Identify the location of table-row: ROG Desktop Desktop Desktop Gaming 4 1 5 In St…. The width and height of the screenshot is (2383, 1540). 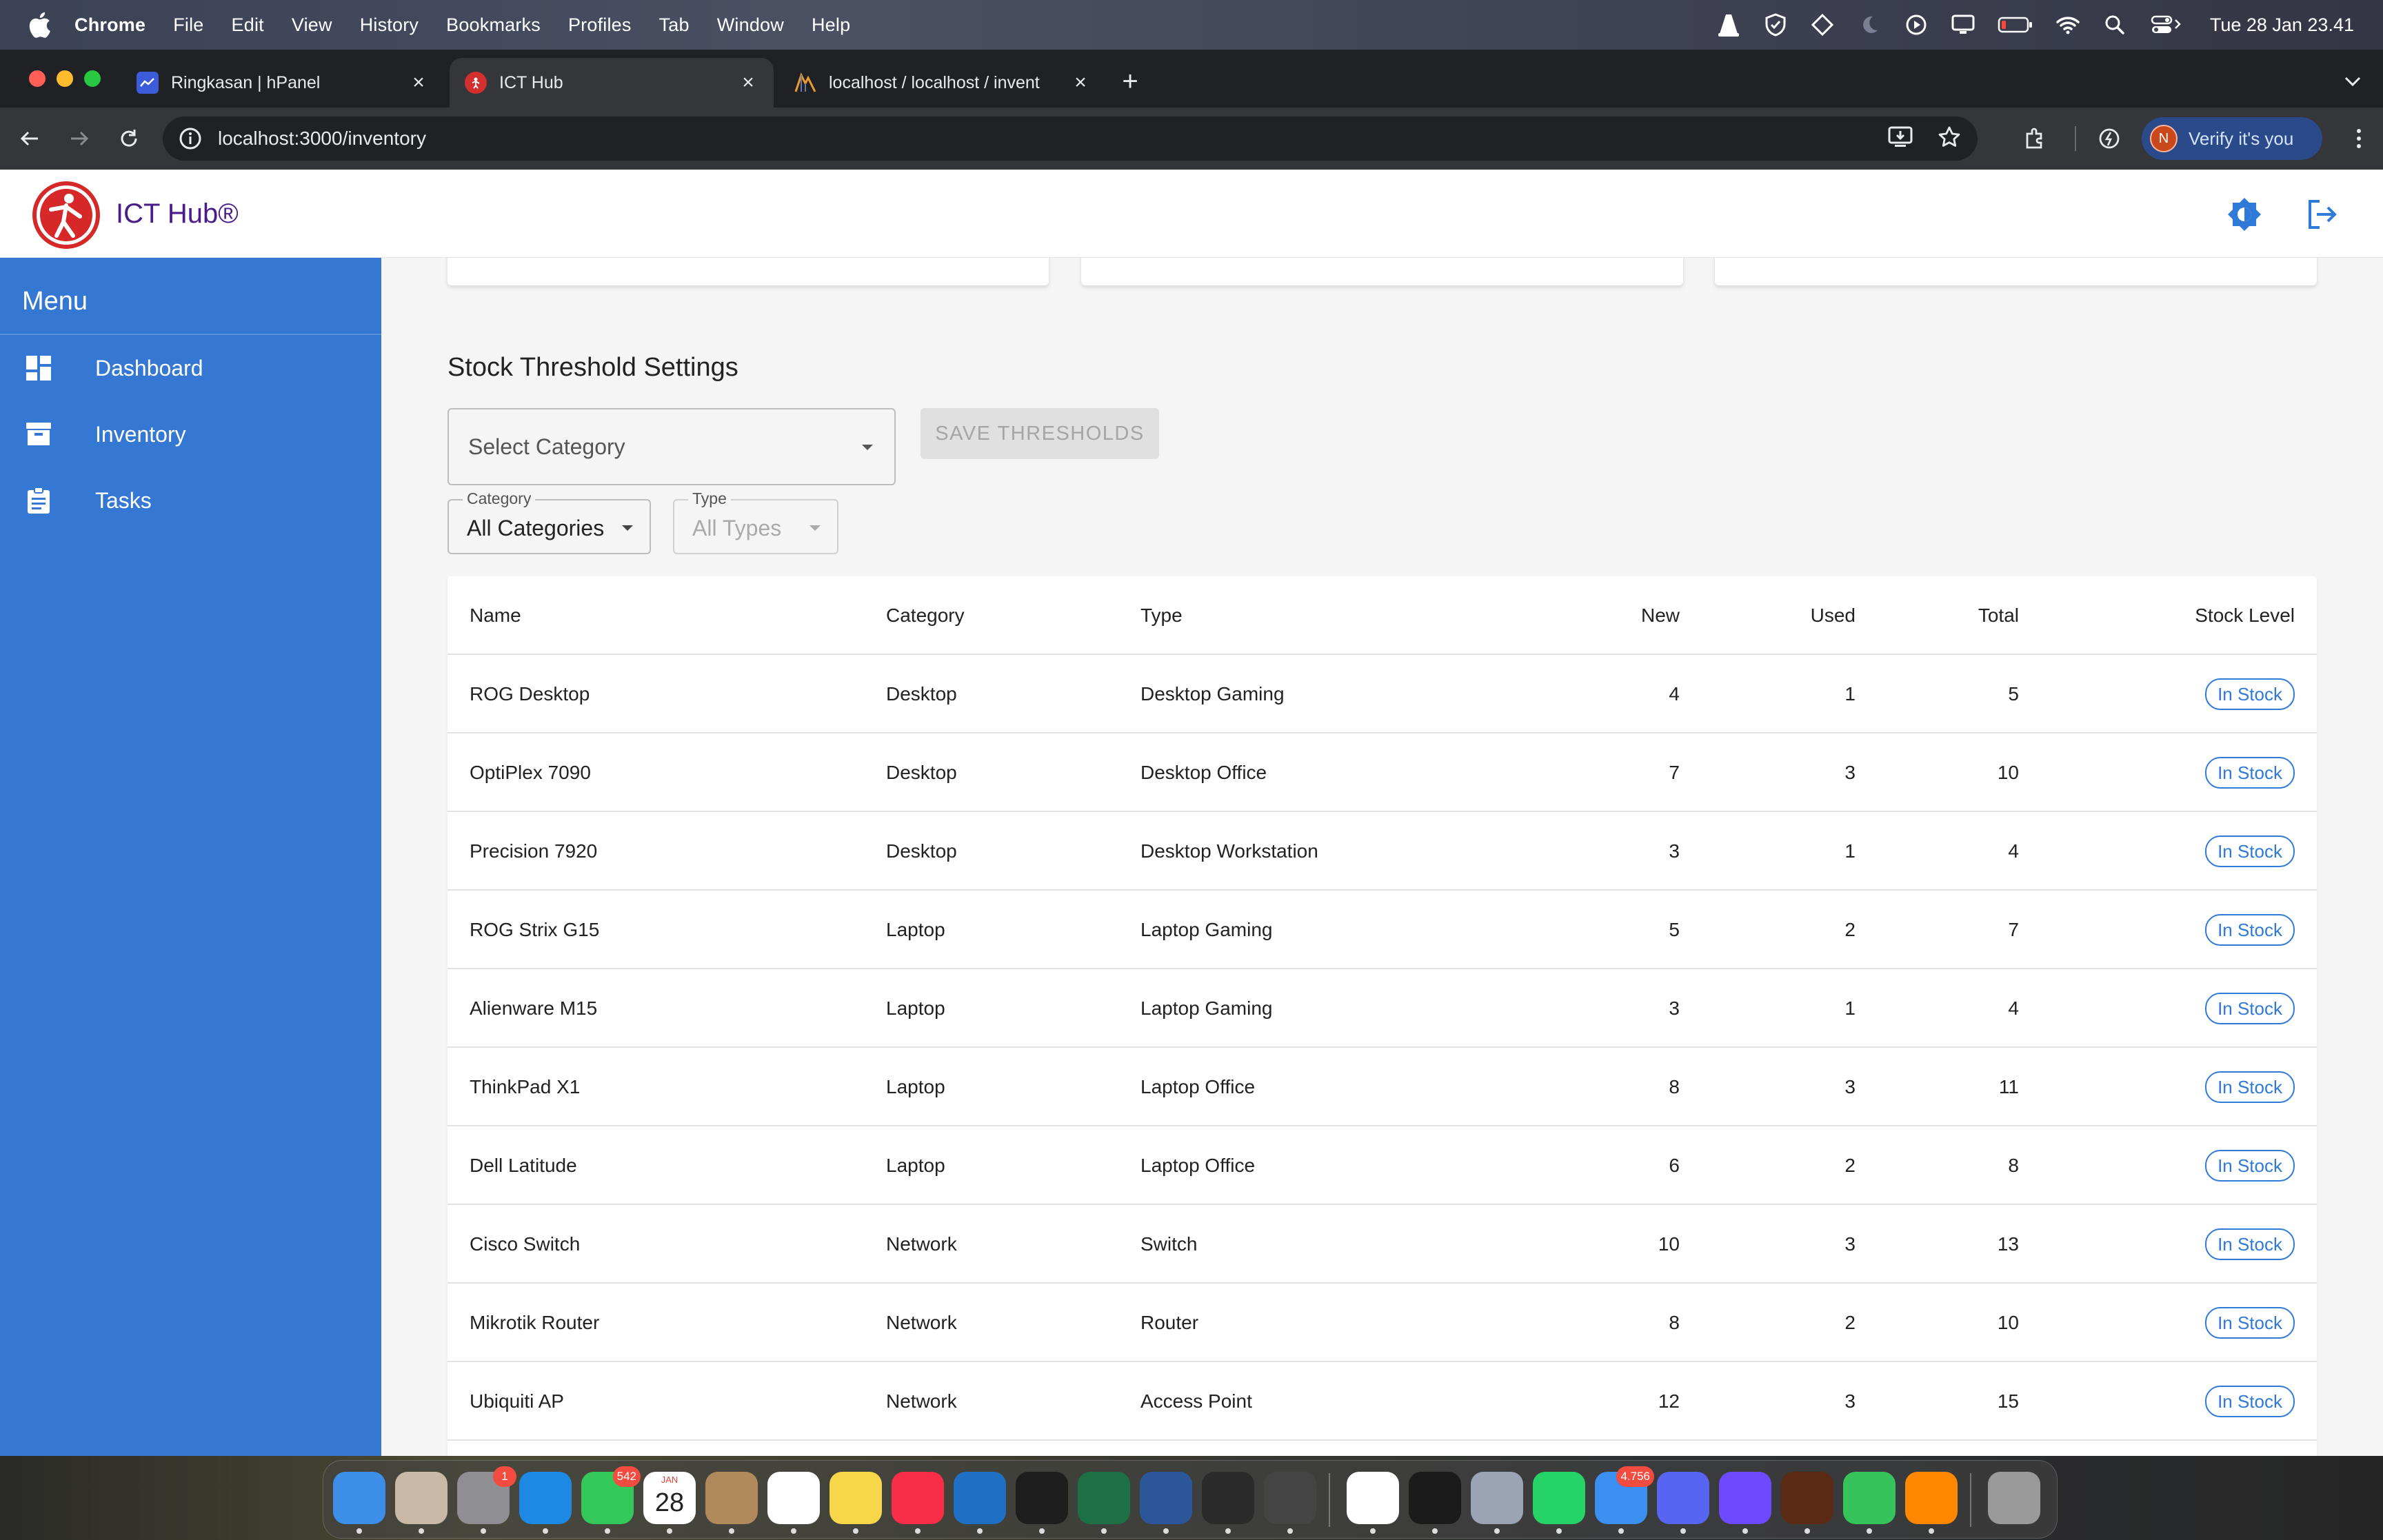
(1382, 694).